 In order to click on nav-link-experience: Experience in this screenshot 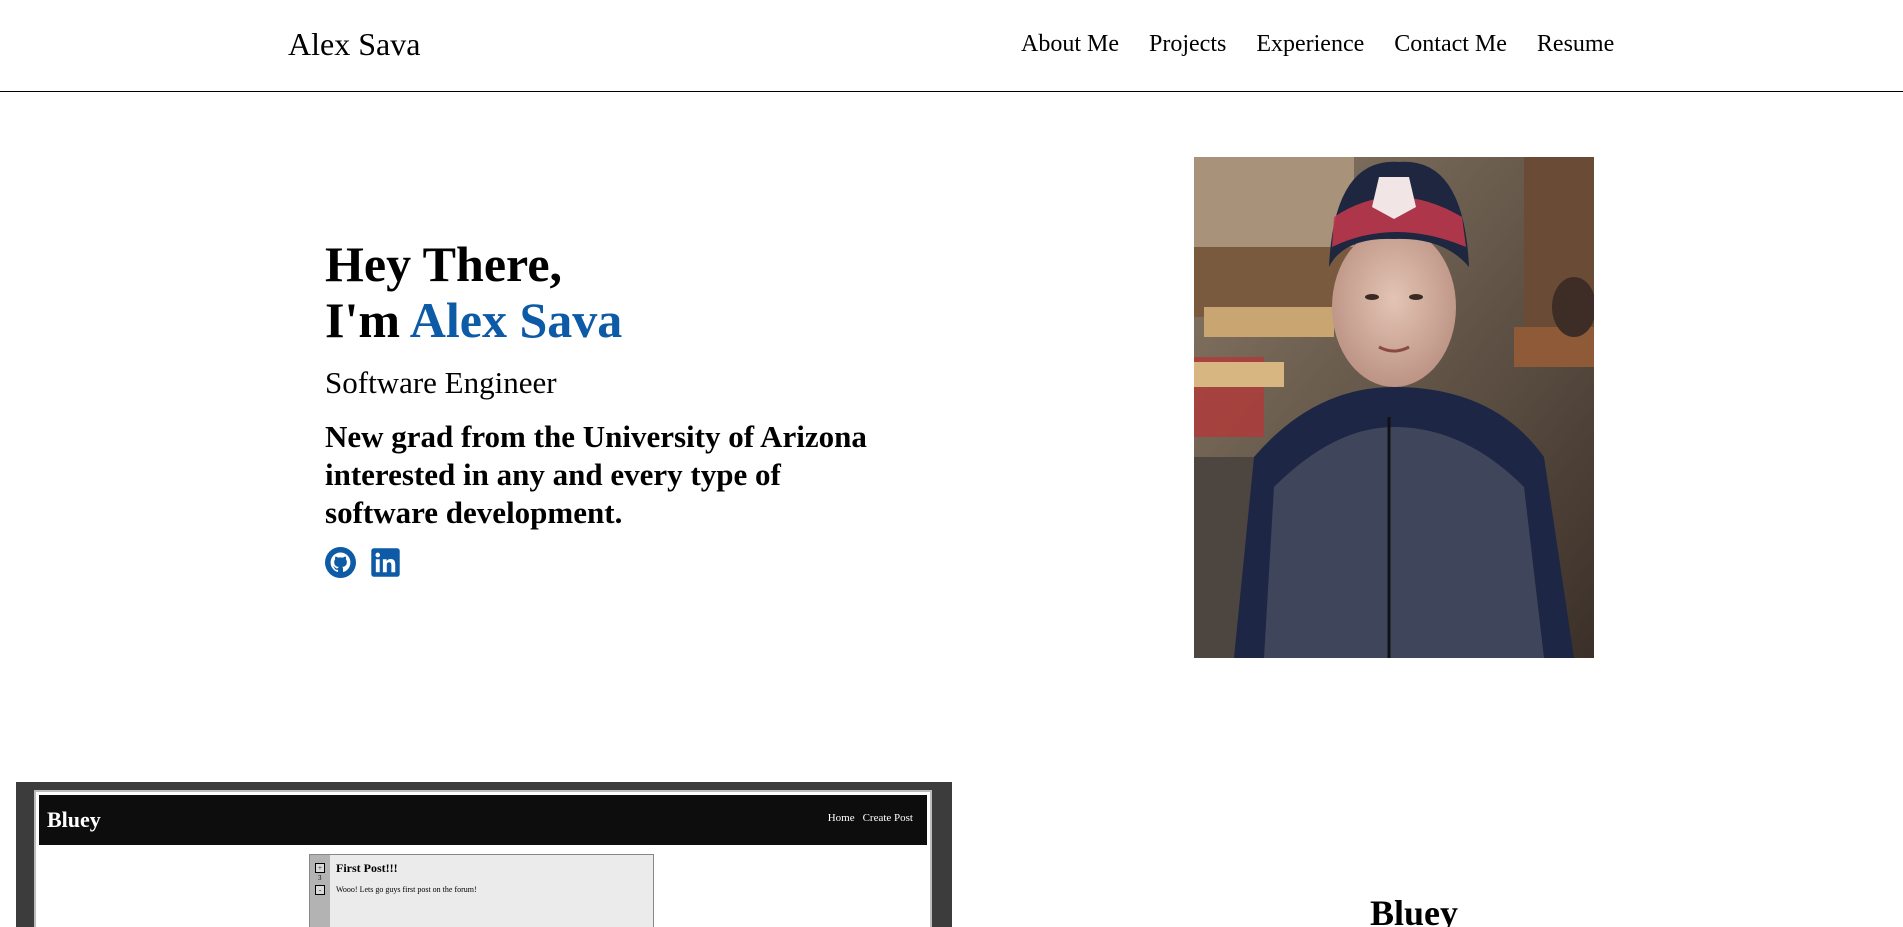, I will do `click(1310, 44)`.